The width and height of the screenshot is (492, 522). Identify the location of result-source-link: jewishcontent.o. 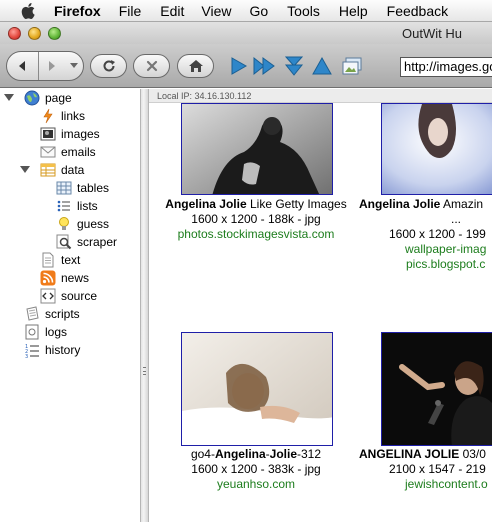
(425, 484).